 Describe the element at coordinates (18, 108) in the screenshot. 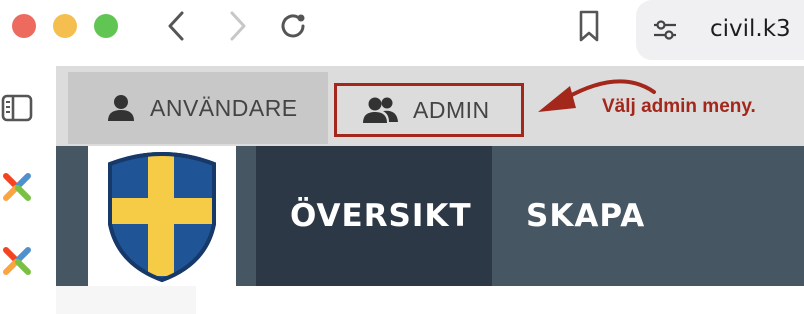

I see `sidebar-toggle-icon` at that location.